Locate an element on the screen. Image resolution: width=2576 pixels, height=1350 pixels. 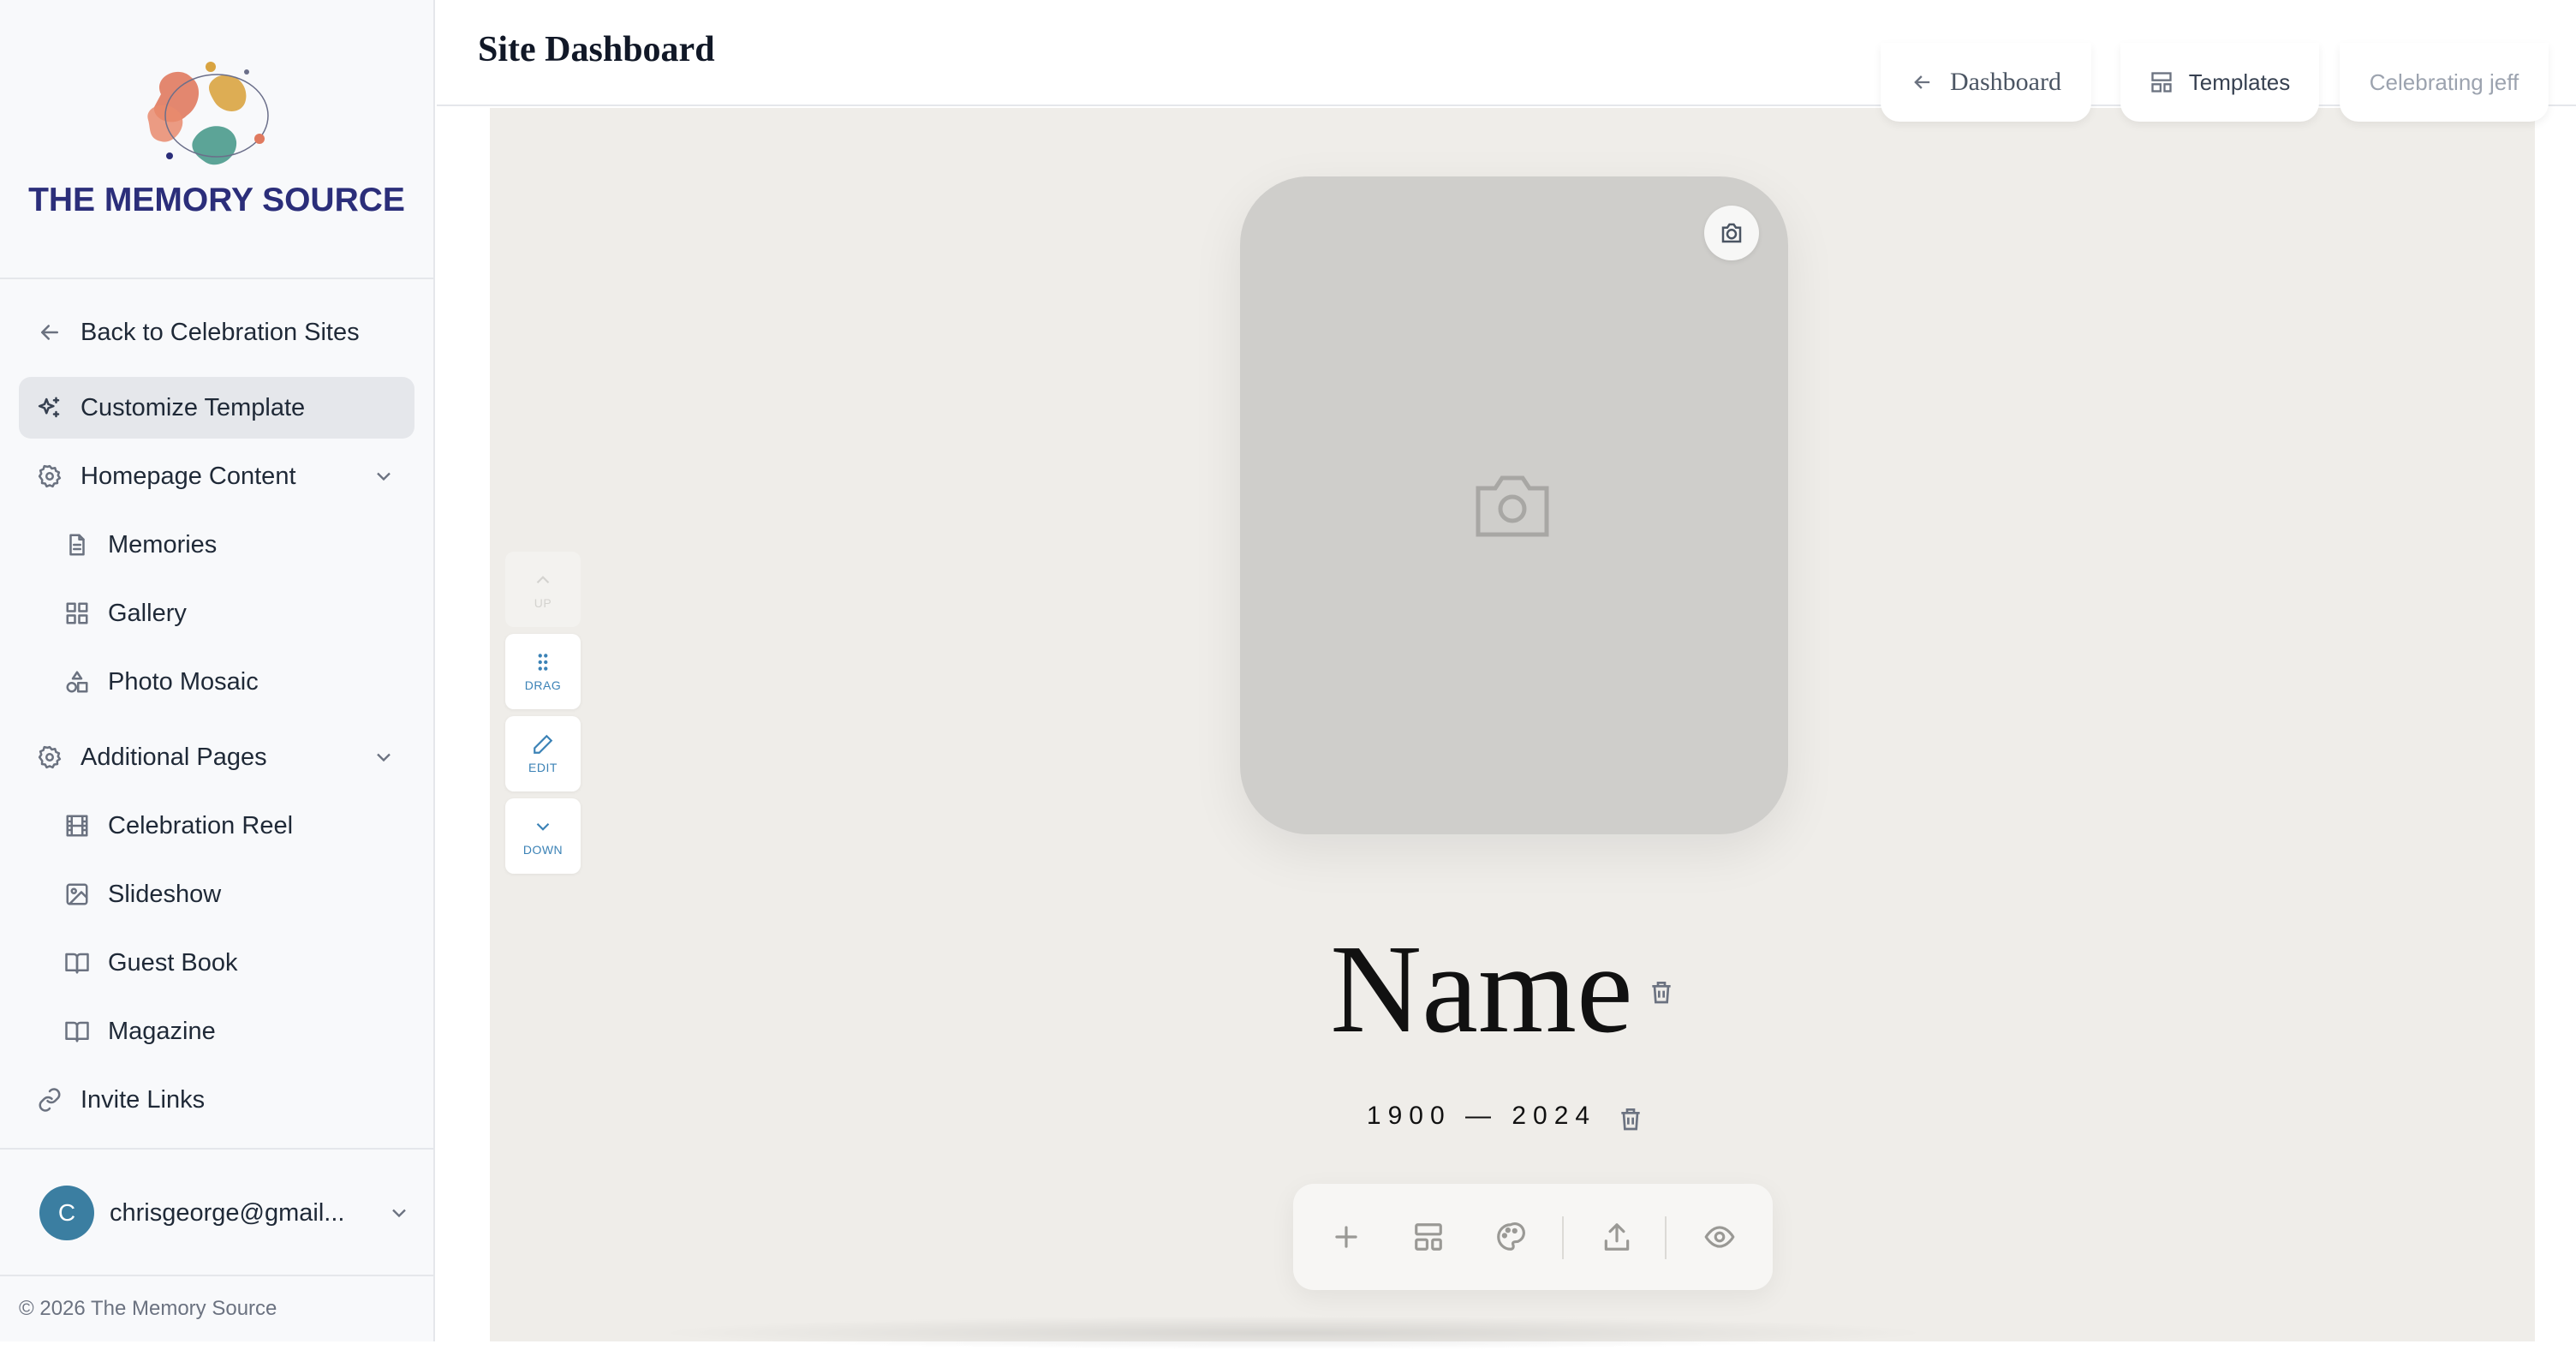
sidebar-item-label: Gallery is located at coordinates (147, 613).